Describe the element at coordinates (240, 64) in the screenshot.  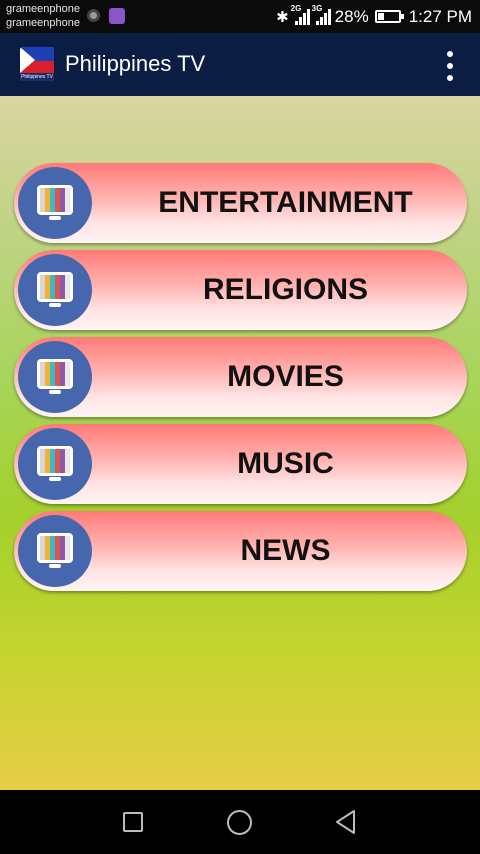
I see `app-bar: Philippines TV Philippines TV` at that location.